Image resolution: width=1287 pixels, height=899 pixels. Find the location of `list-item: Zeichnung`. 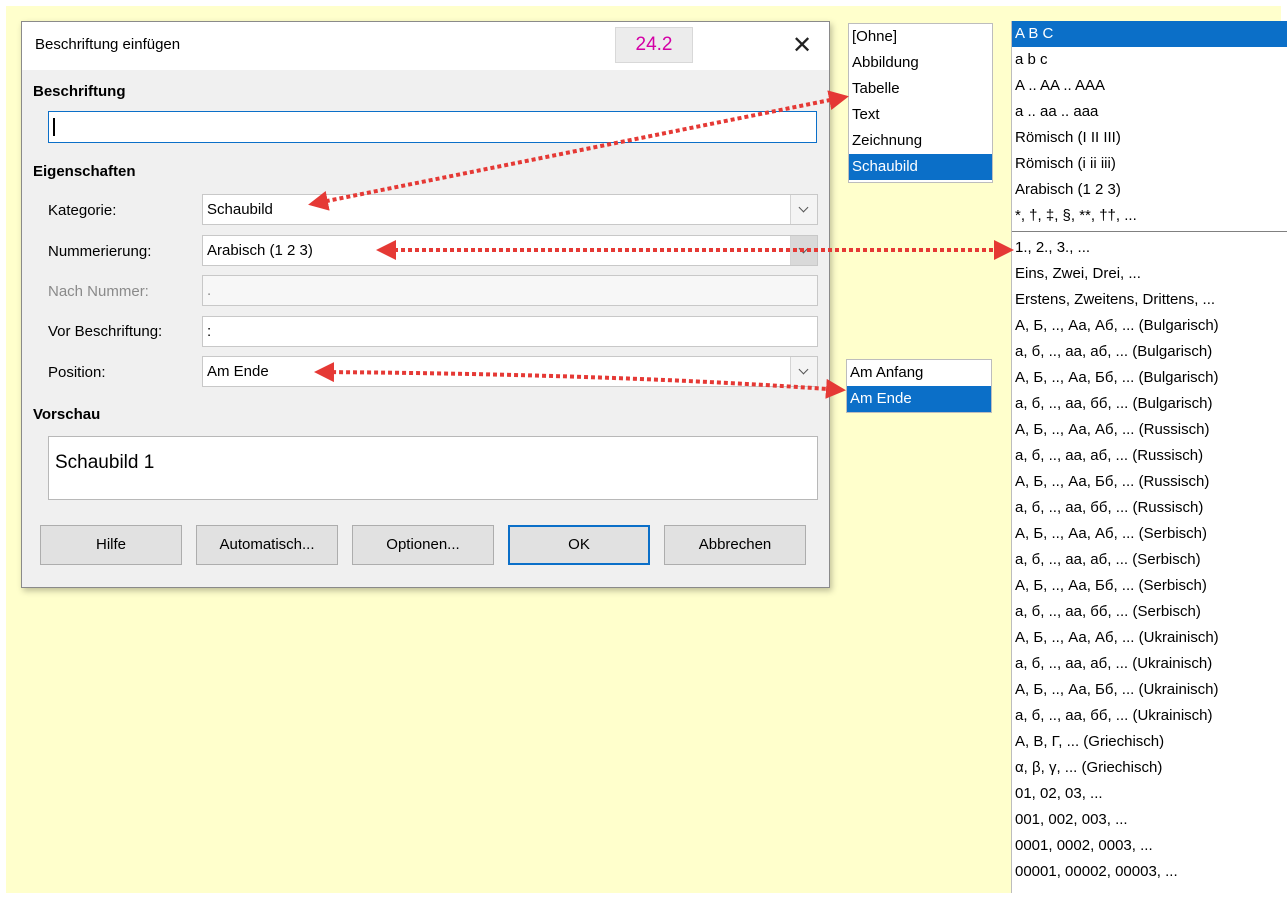

list-item: Zeichnung is located at coordinates (920, 141).